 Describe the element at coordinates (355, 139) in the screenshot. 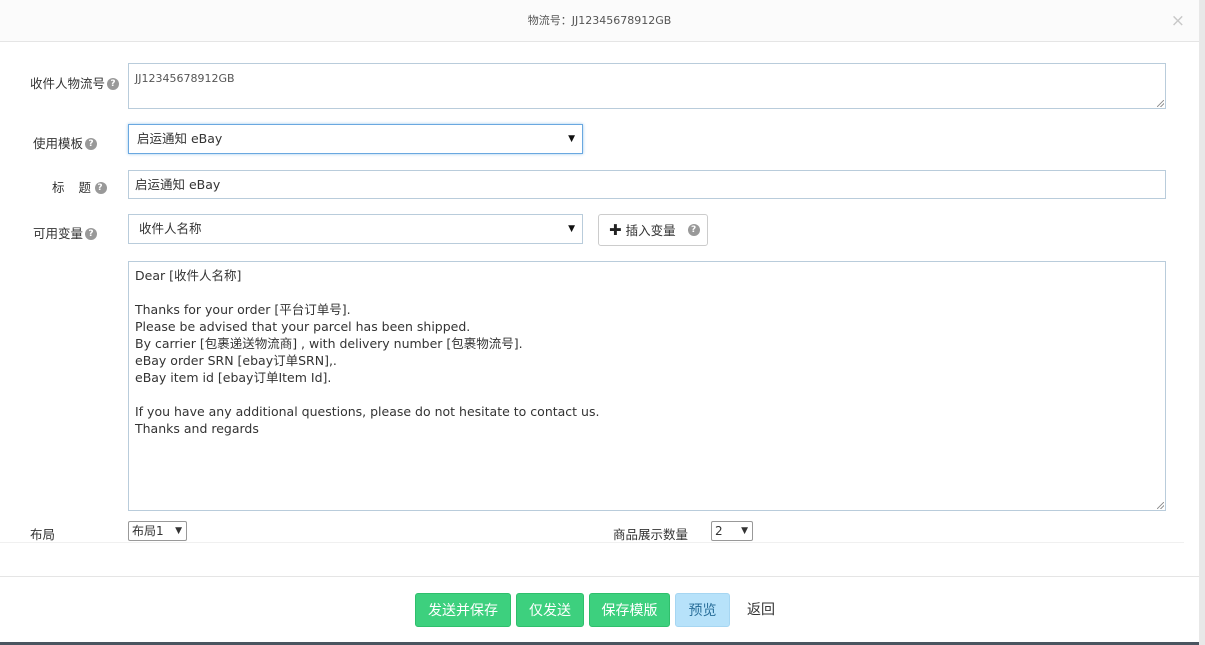

I see `template-select: 启运通知 eBay ▼` at that location.